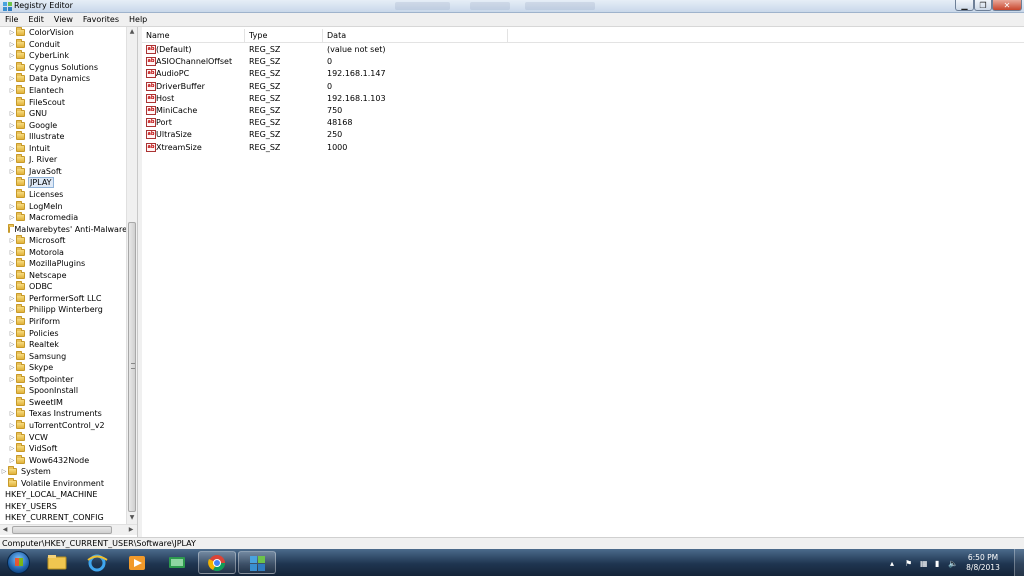 This screenshot has height=576, width=1024. Describe the element at coordinates (64, 345) in the screenshot. I see `tree-key: ▷ Realtek` at that location.